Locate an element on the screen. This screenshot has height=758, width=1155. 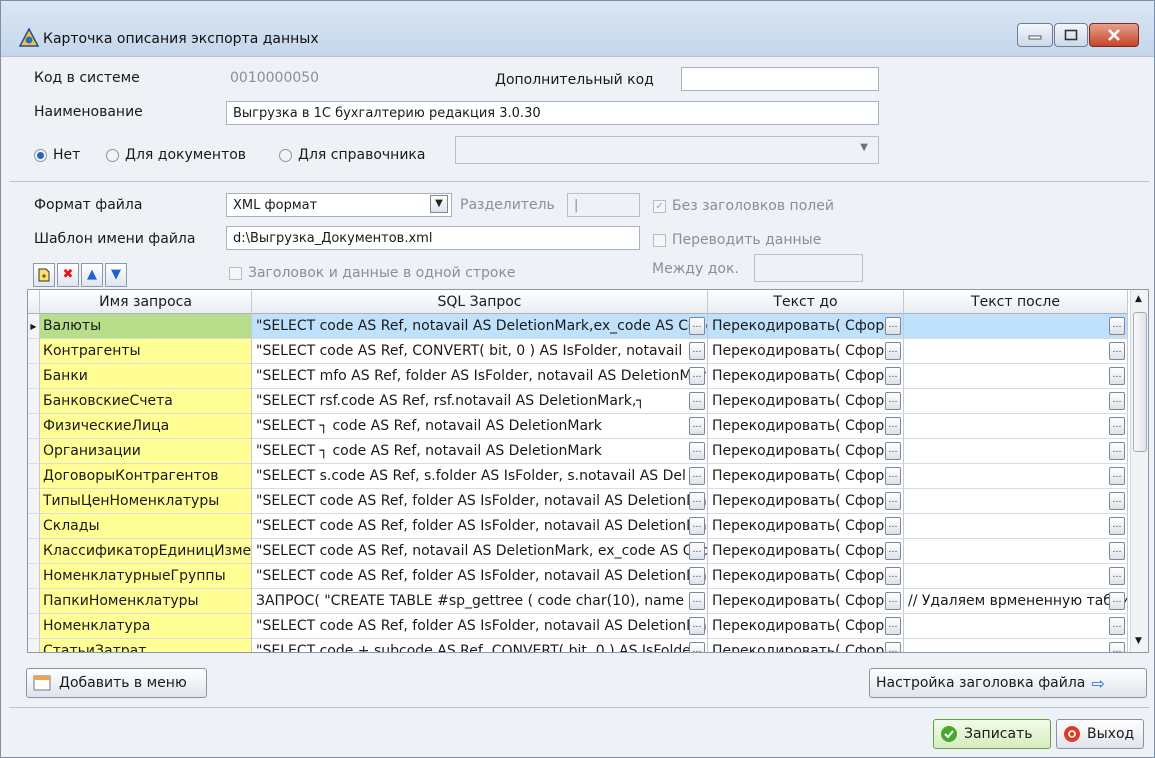
cell-query-name: Контрагенты is located at coordinates (146, 351).